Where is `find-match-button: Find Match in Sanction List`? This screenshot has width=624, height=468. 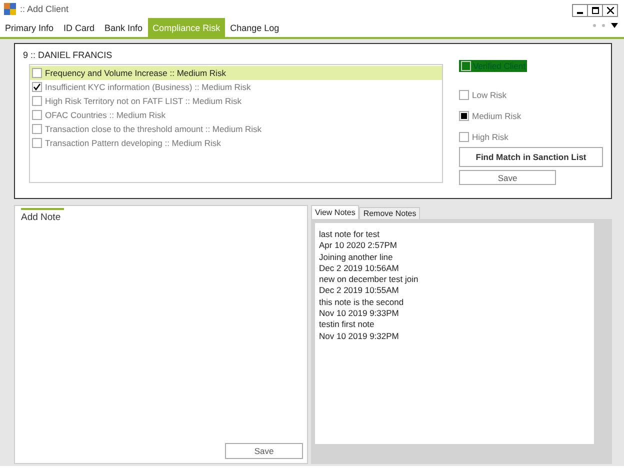
find-match-button: Find Match in Sanction List is located at coordinates (531, 157).